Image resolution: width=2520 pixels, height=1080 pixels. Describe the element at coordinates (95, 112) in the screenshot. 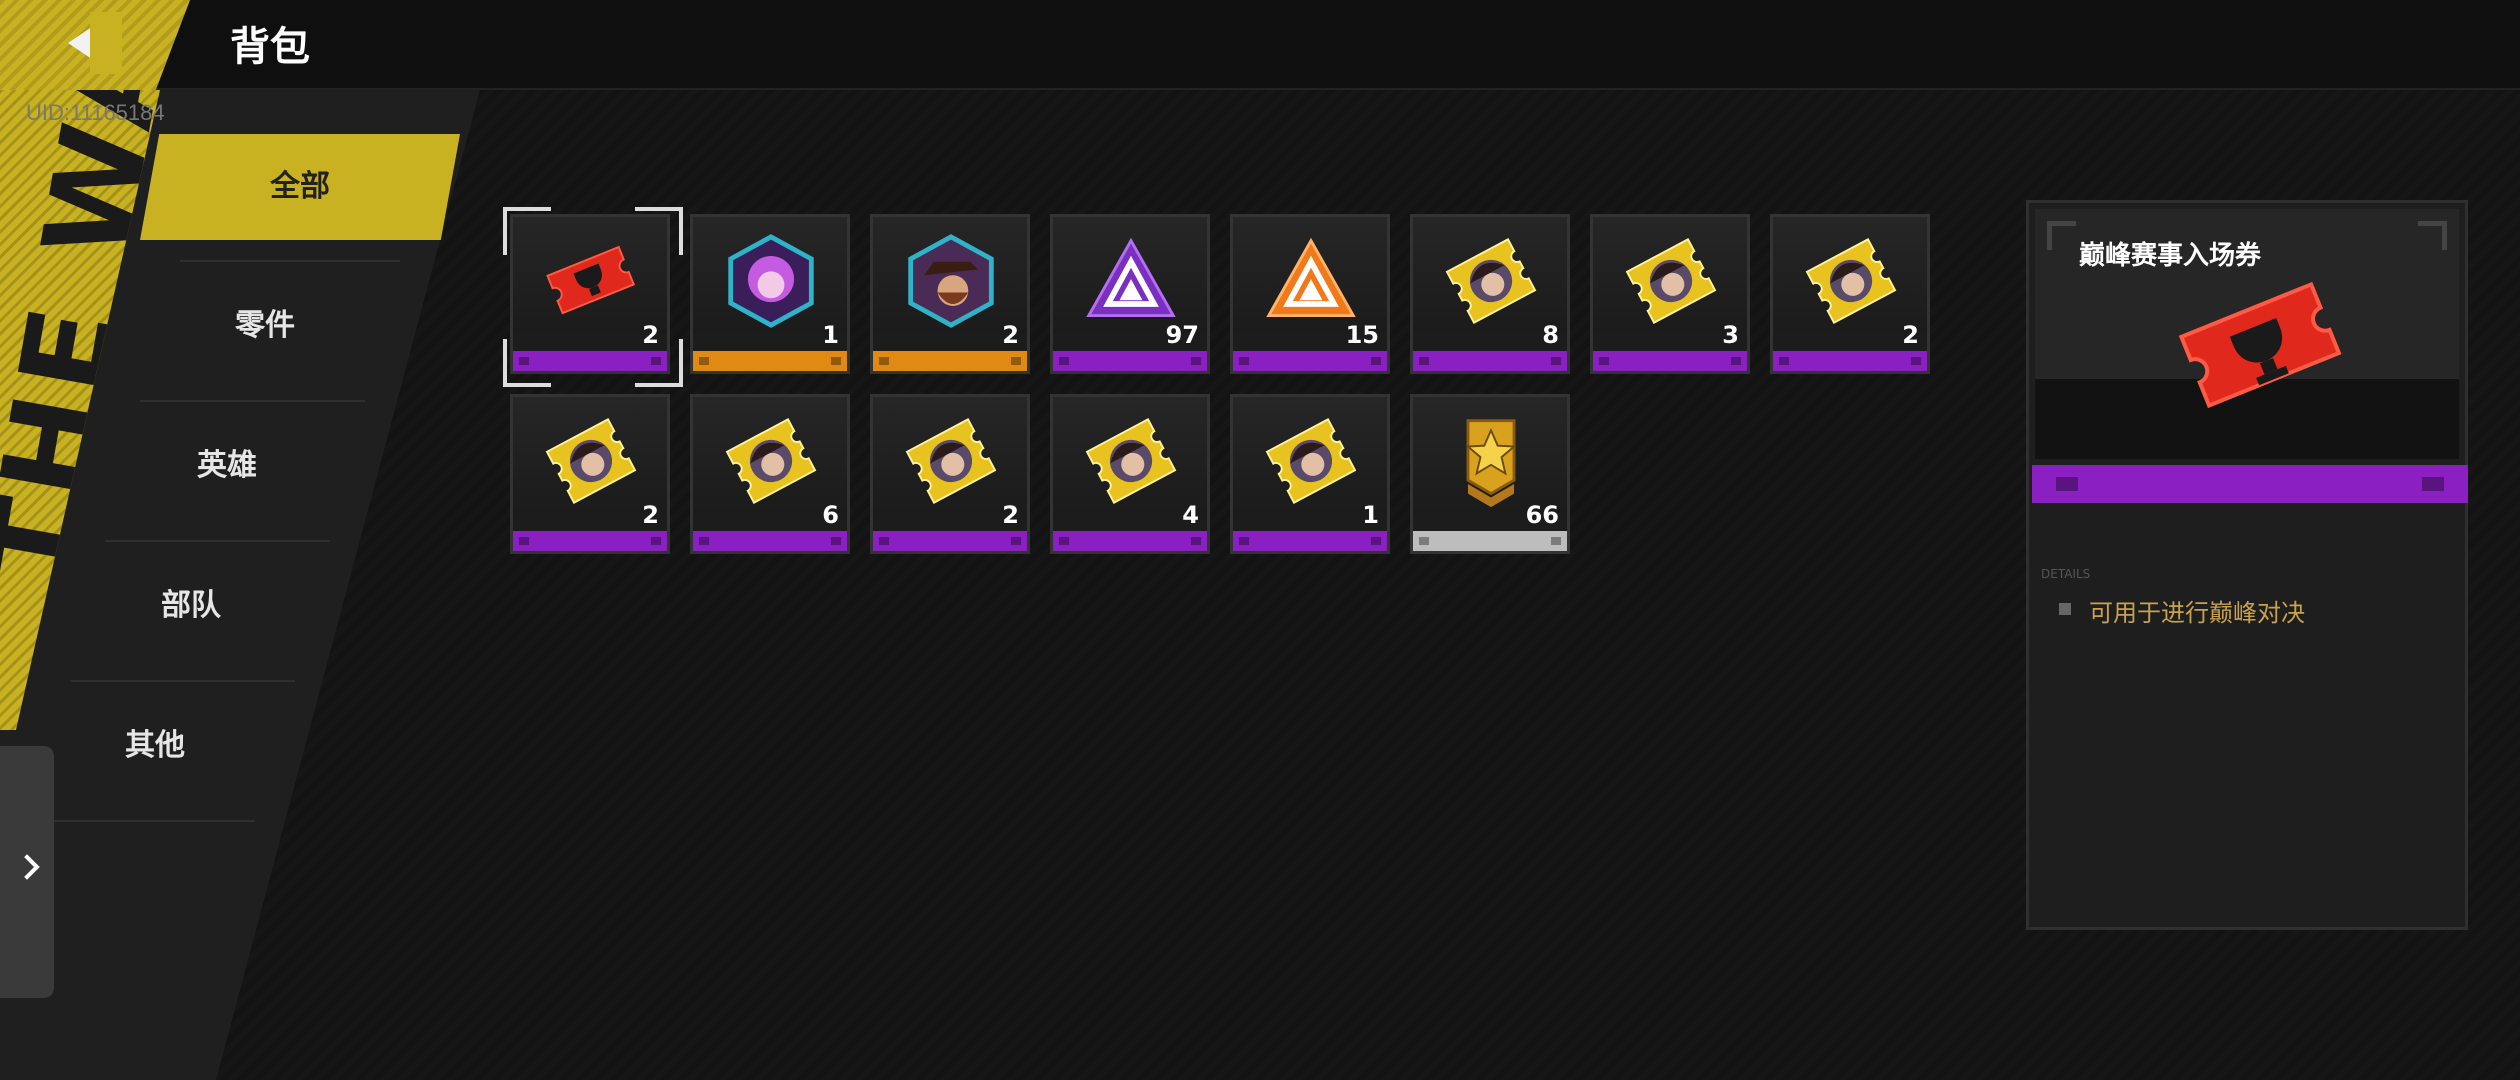

I see `uid-label: UID:11165184` at that location.